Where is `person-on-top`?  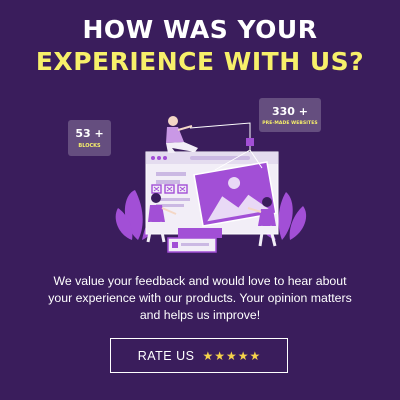 person-on-top is located at coordinates (182, 134).